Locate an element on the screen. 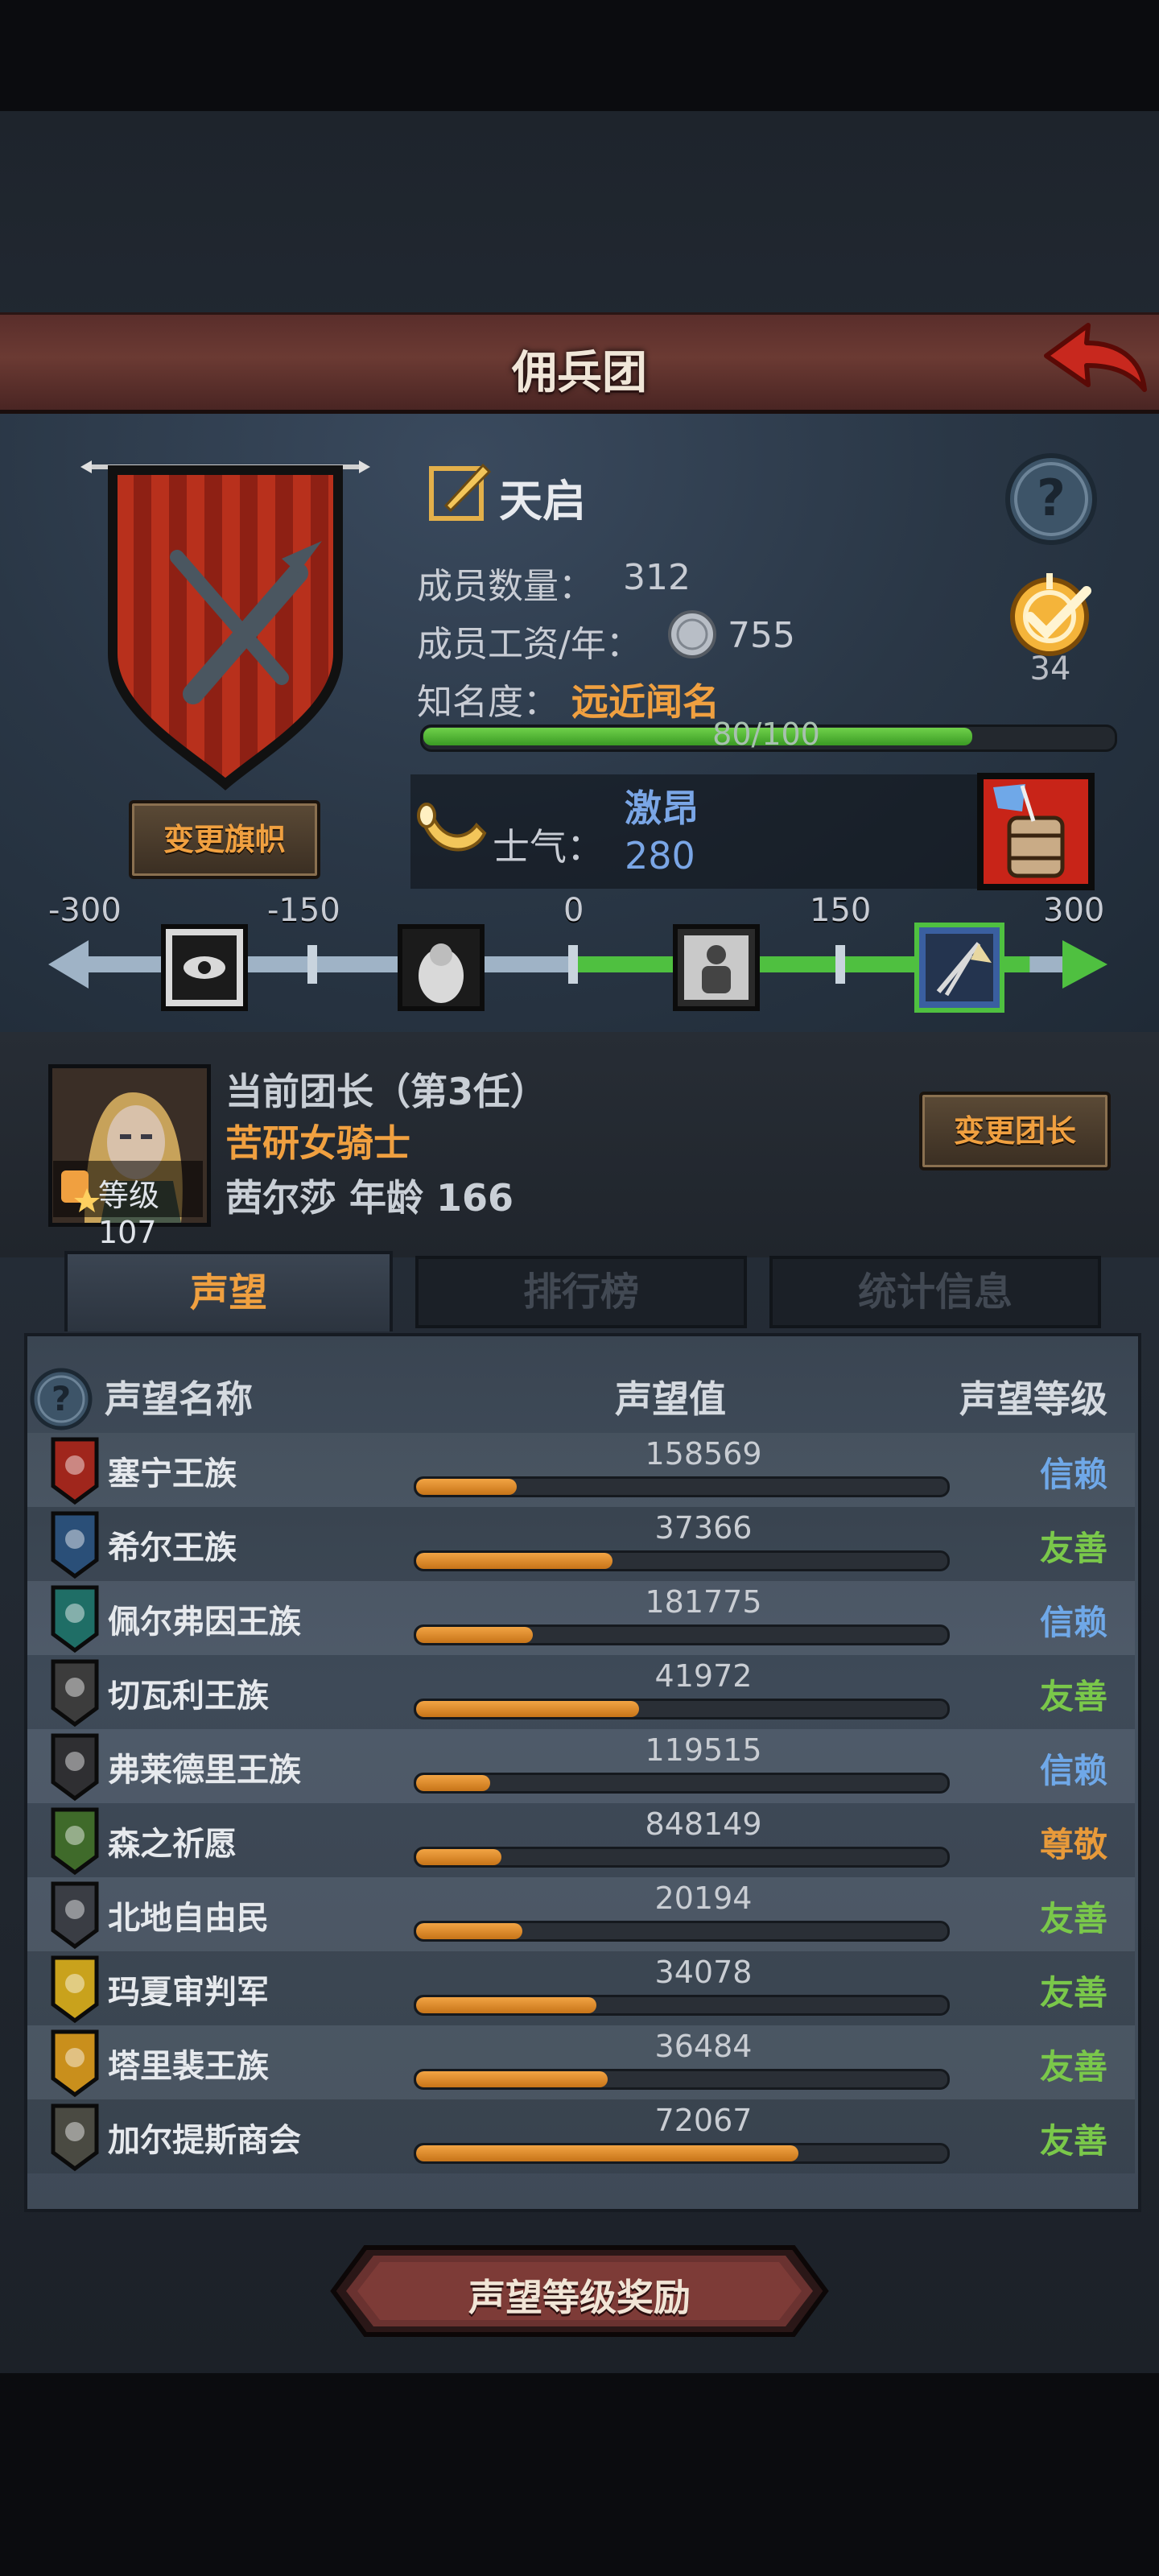  faction-name: 加尔提斯商会 is located at coordinates (204, 2140).